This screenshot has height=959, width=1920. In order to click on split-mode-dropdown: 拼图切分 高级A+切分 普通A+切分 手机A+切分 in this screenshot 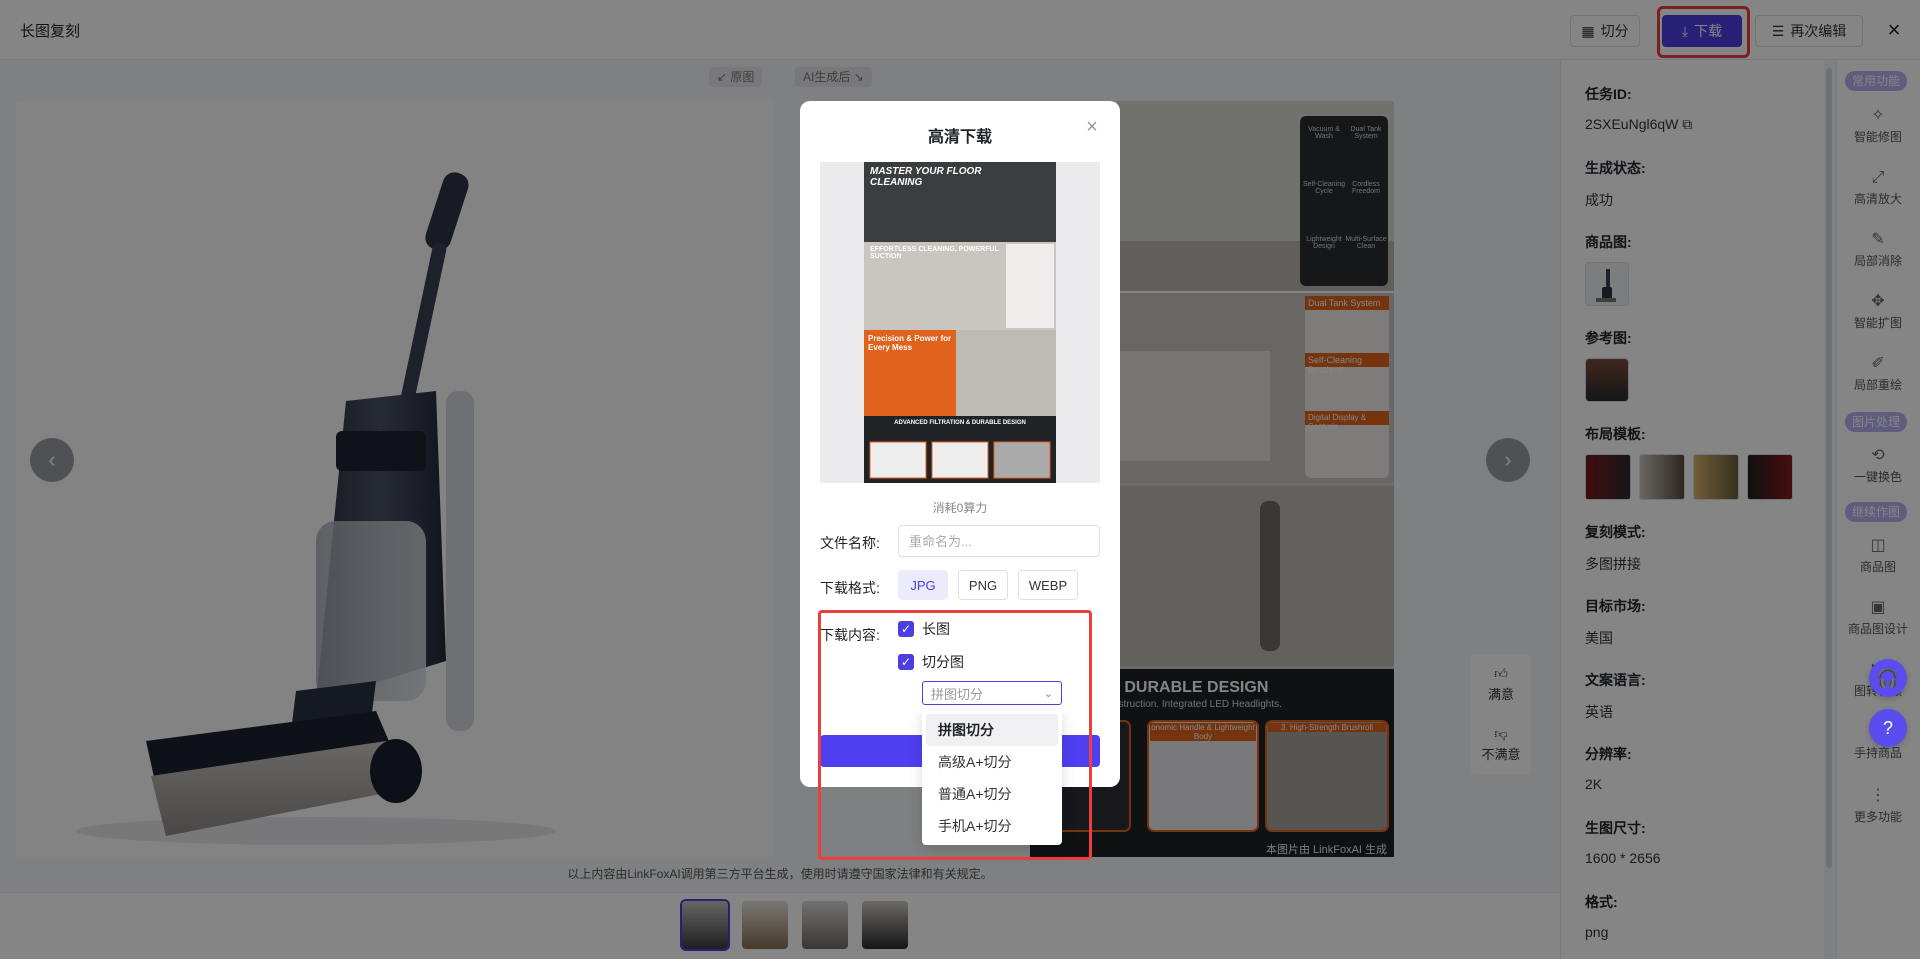, I will do `click(992, 777)`.